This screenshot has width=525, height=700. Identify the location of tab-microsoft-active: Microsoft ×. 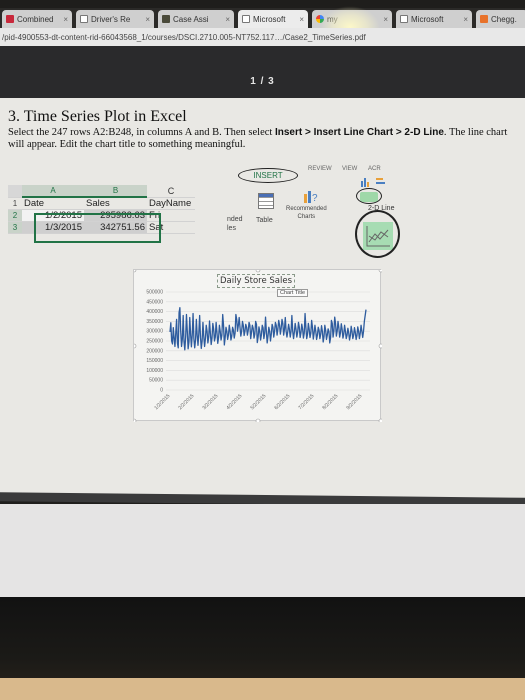
(273, 19).